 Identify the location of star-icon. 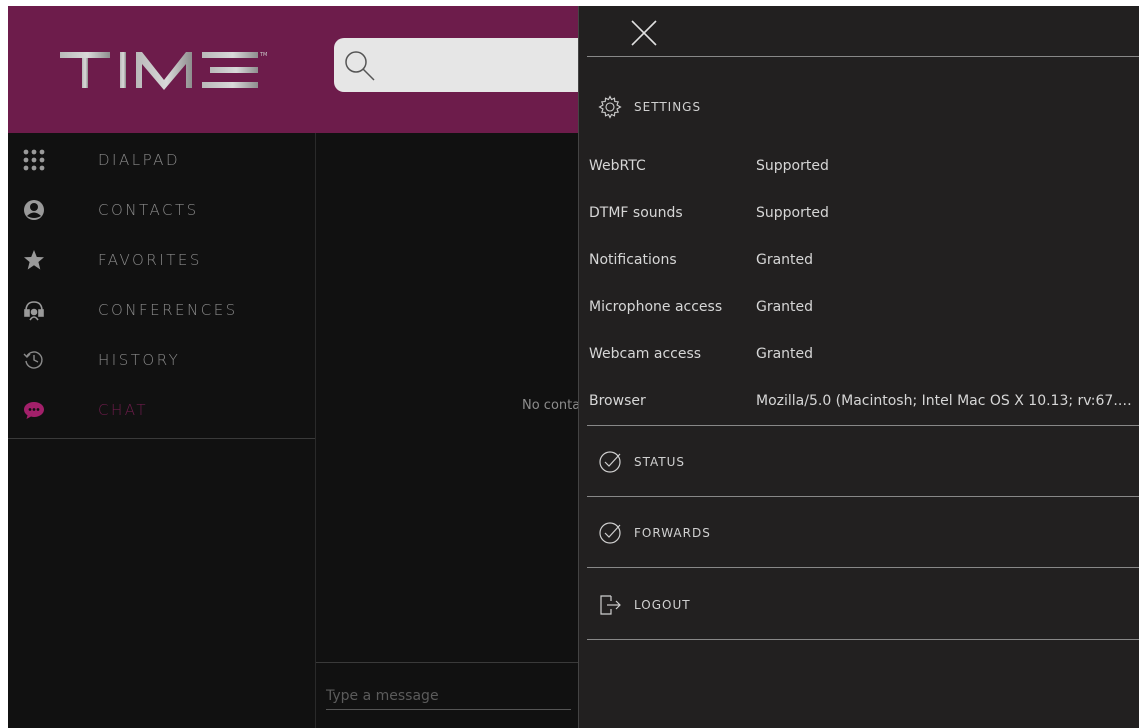
(34, 260).